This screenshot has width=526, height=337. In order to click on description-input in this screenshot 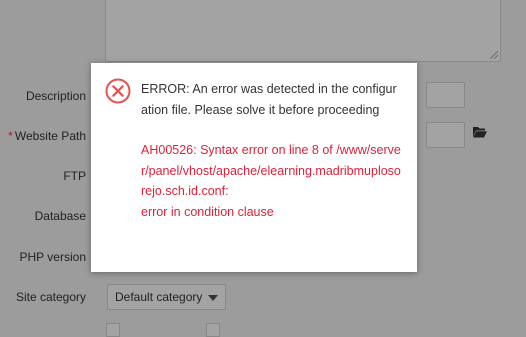, I will do `click(445, 95)`.